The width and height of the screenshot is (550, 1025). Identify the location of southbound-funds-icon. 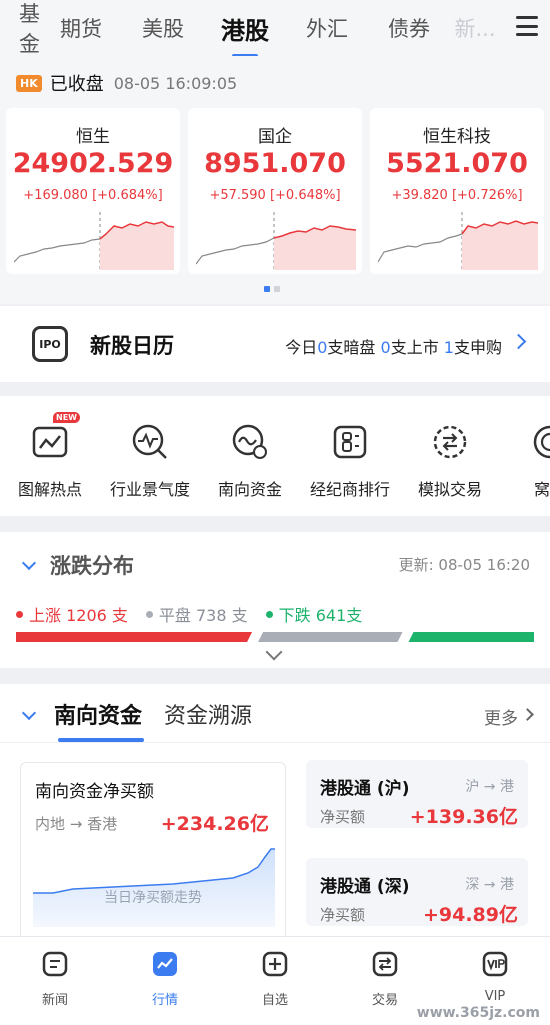
(250, 442).